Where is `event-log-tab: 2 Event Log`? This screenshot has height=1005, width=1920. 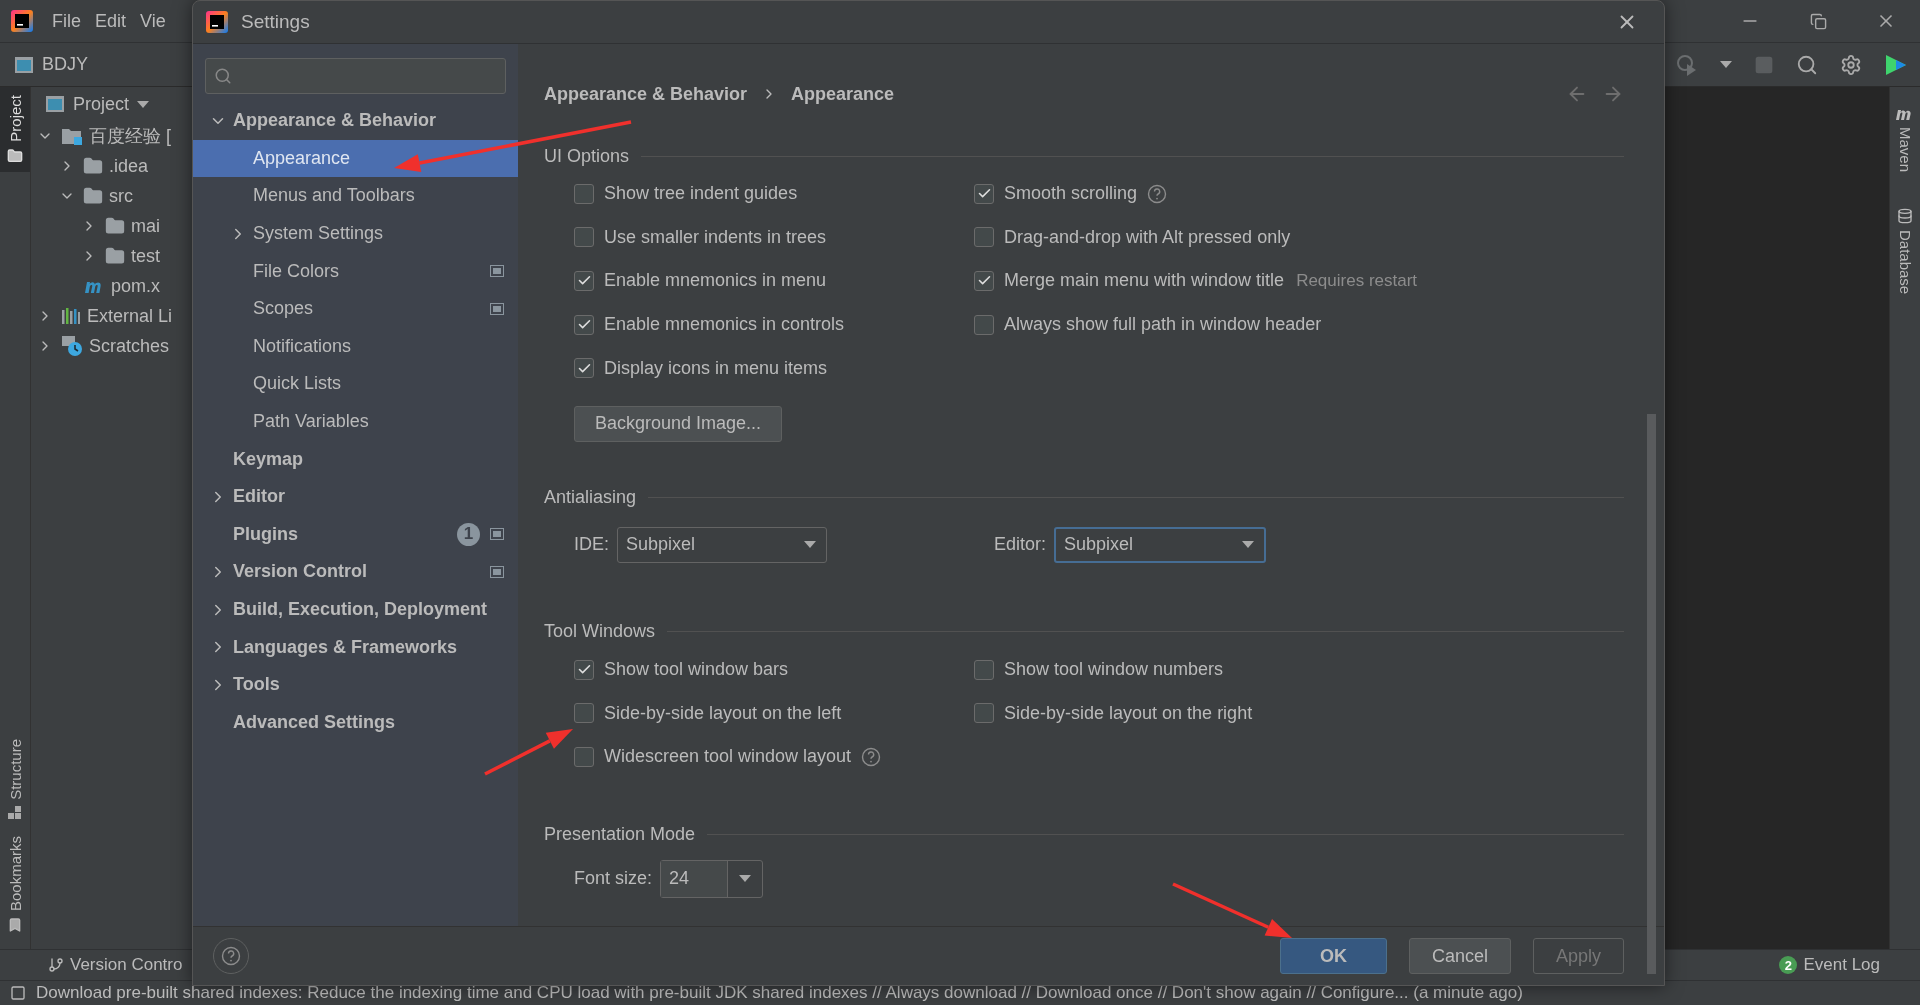 event-log-tab: 2 Event Log is located at coordinates (1829, 965).